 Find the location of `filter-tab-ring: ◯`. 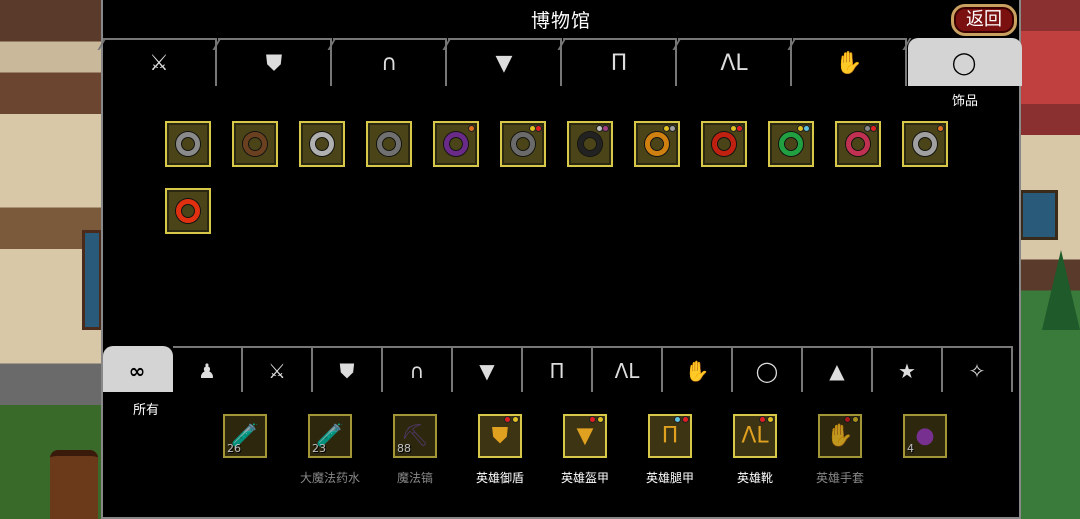

filter-tab-ring: ◯ is located at coordinates (768, 369).